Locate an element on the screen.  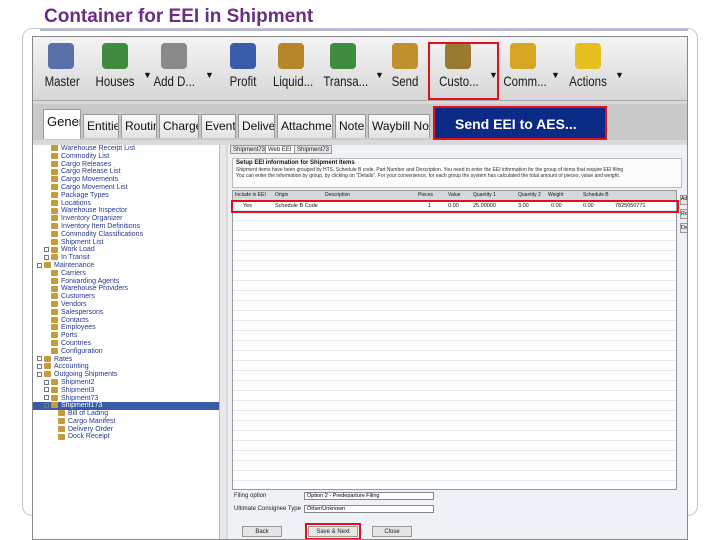
tree-item: Salespersons is located at coordinates (129, 313).